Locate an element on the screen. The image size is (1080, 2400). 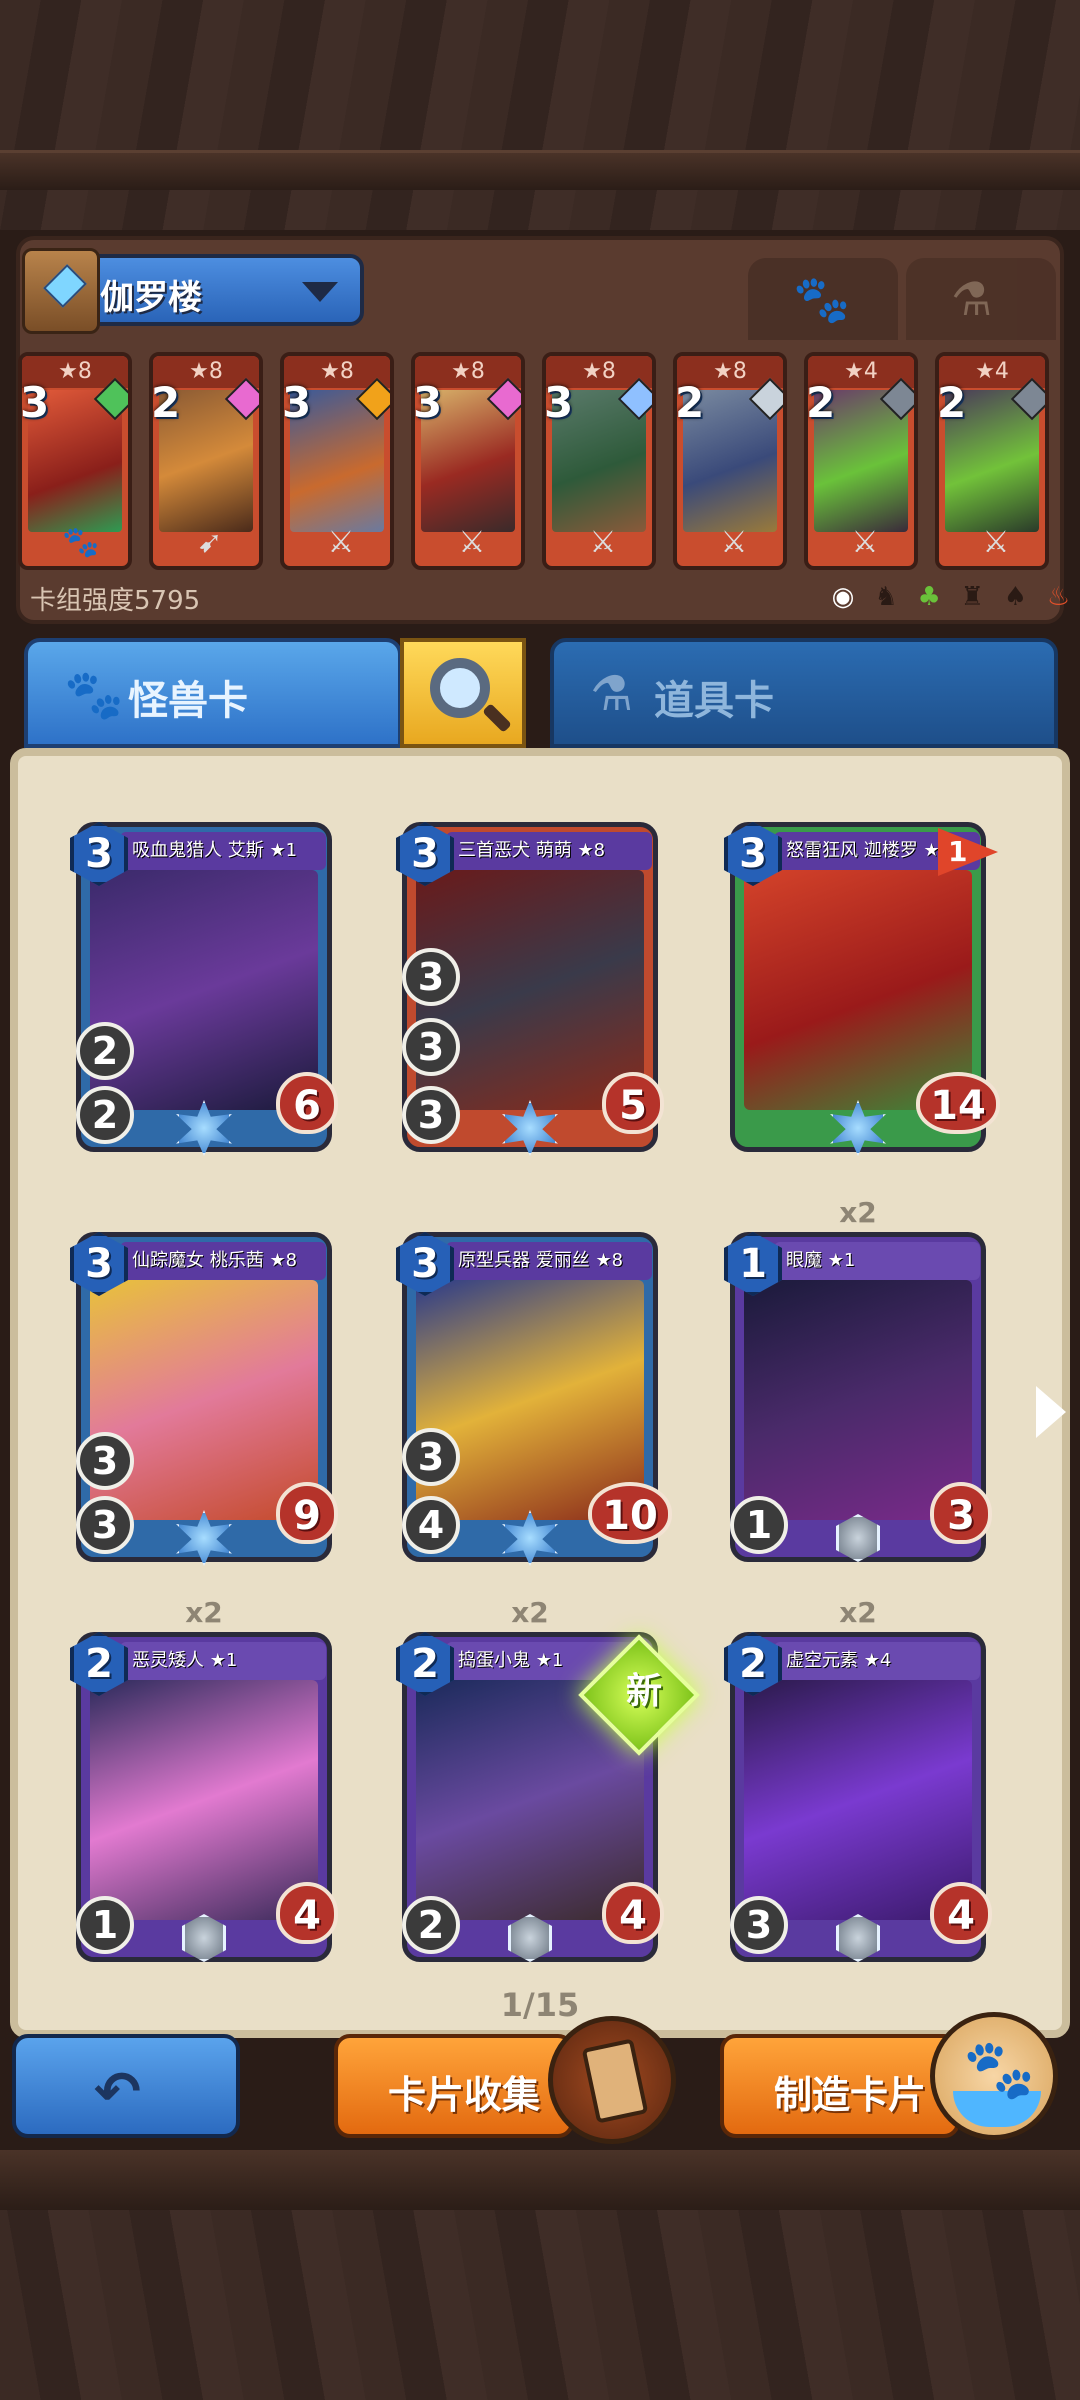
bird-icon: ♠ is located at coordinates (1015, 597).